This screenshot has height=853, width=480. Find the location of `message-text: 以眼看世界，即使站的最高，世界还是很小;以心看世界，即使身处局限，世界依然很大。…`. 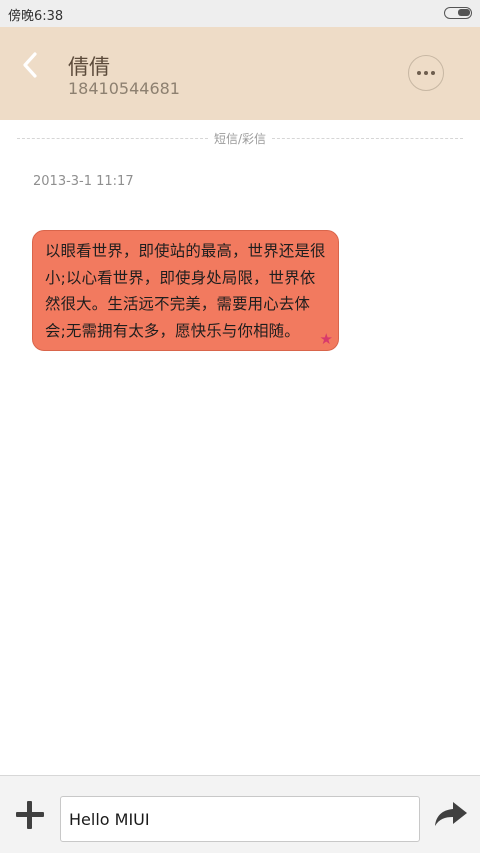

message-text: 以眼看世界，即使站的最高，世界还是很小;以心看世界，即使身处局限，世界依然很大。… is located at coordinates (185, 291).